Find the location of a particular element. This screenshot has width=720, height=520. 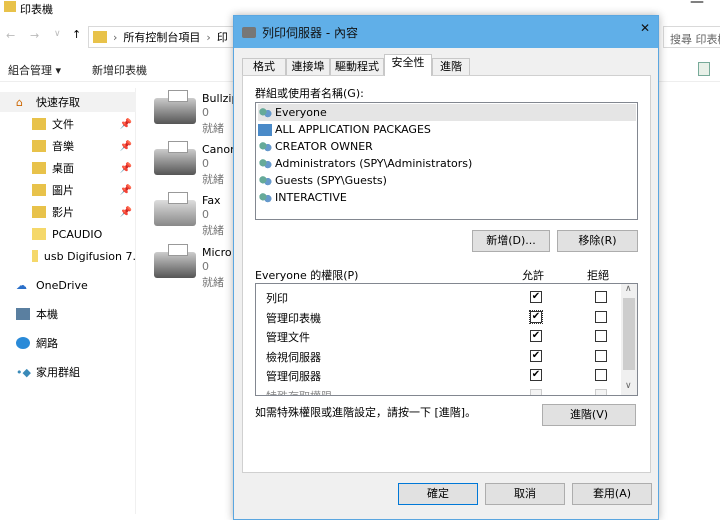

permission-row: 列印 ✔ is located at coordinates (441, 297).